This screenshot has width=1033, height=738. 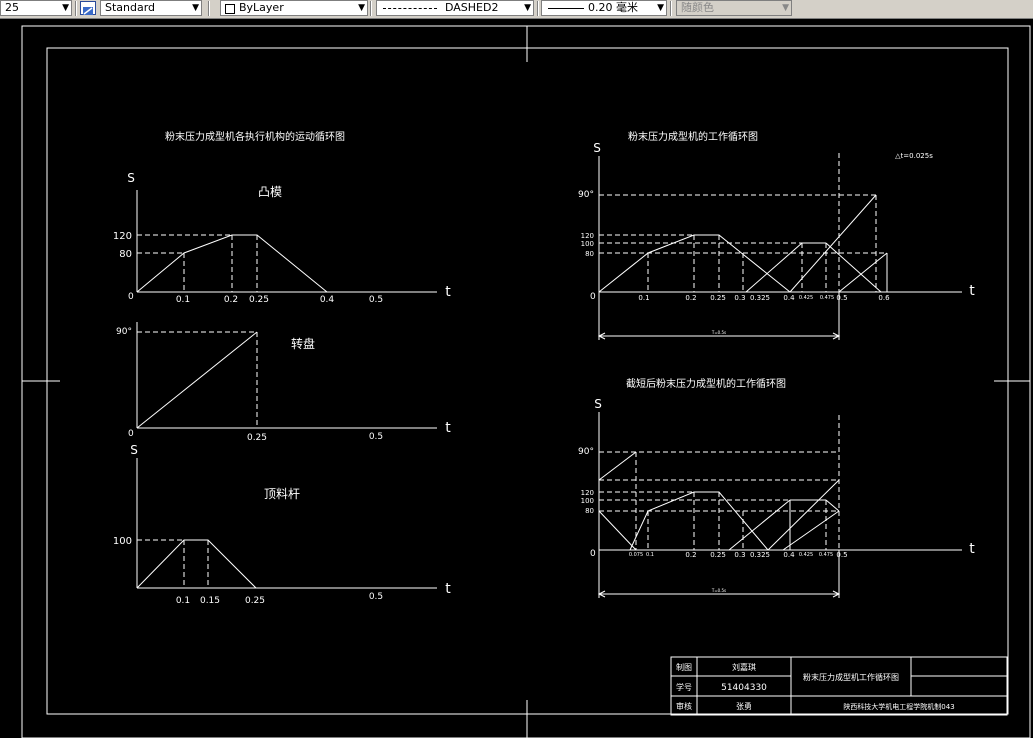 What do you see at coordinates (283, 382) in the screenshot?
I see `chart-turntable: t 0 转盘 90° 0.25 0.5` at bounding box center [283, 382].